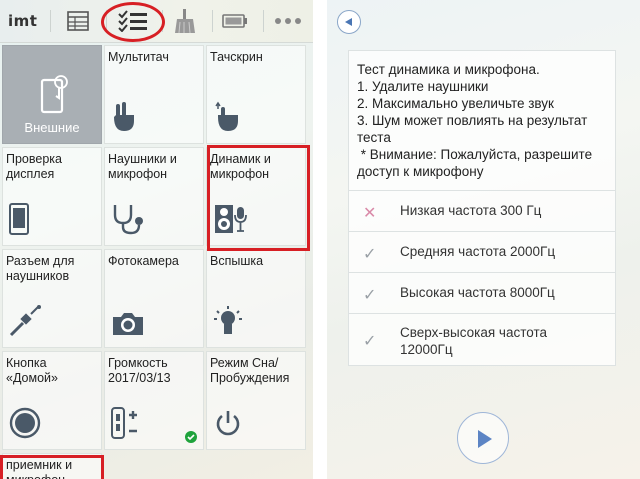 Image resolution: width=640 pixels, height=479 pixels. I want to click on home-button-icon, so click(25, 425).